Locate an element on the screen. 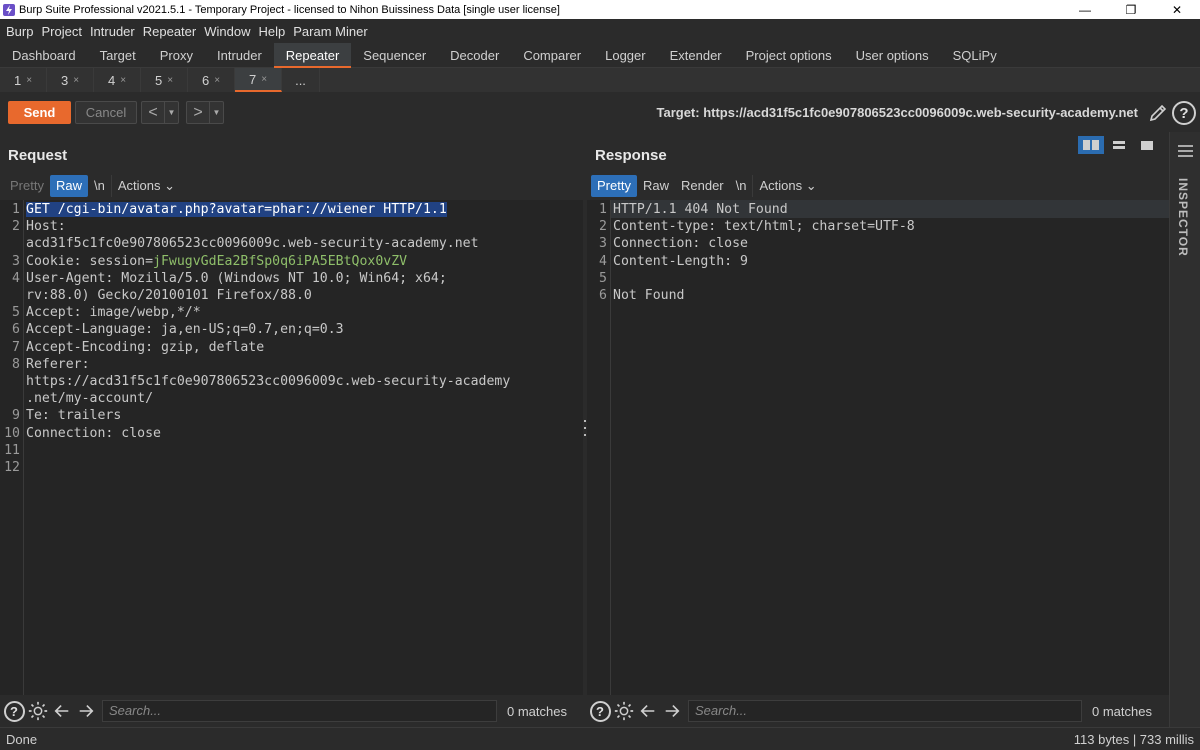 Image resolution: width=1200 pixels, height=750 pixels. pencil-edit-icon is located at coordinates (1158, 113).